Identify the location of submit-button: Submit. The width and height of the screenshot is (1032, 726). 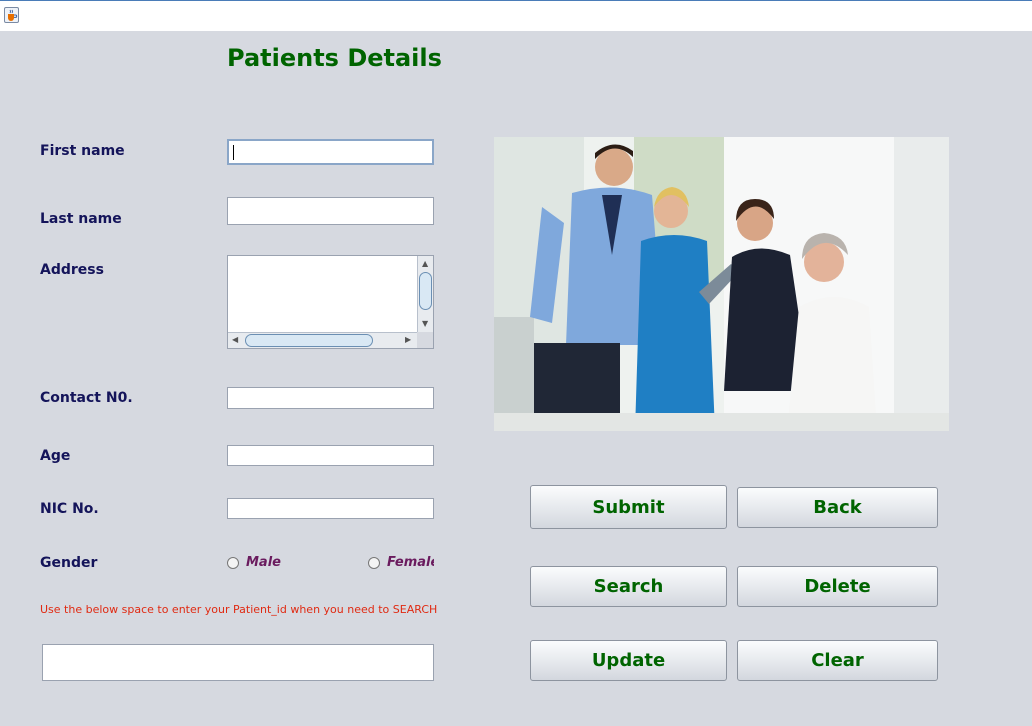
(628, 507).